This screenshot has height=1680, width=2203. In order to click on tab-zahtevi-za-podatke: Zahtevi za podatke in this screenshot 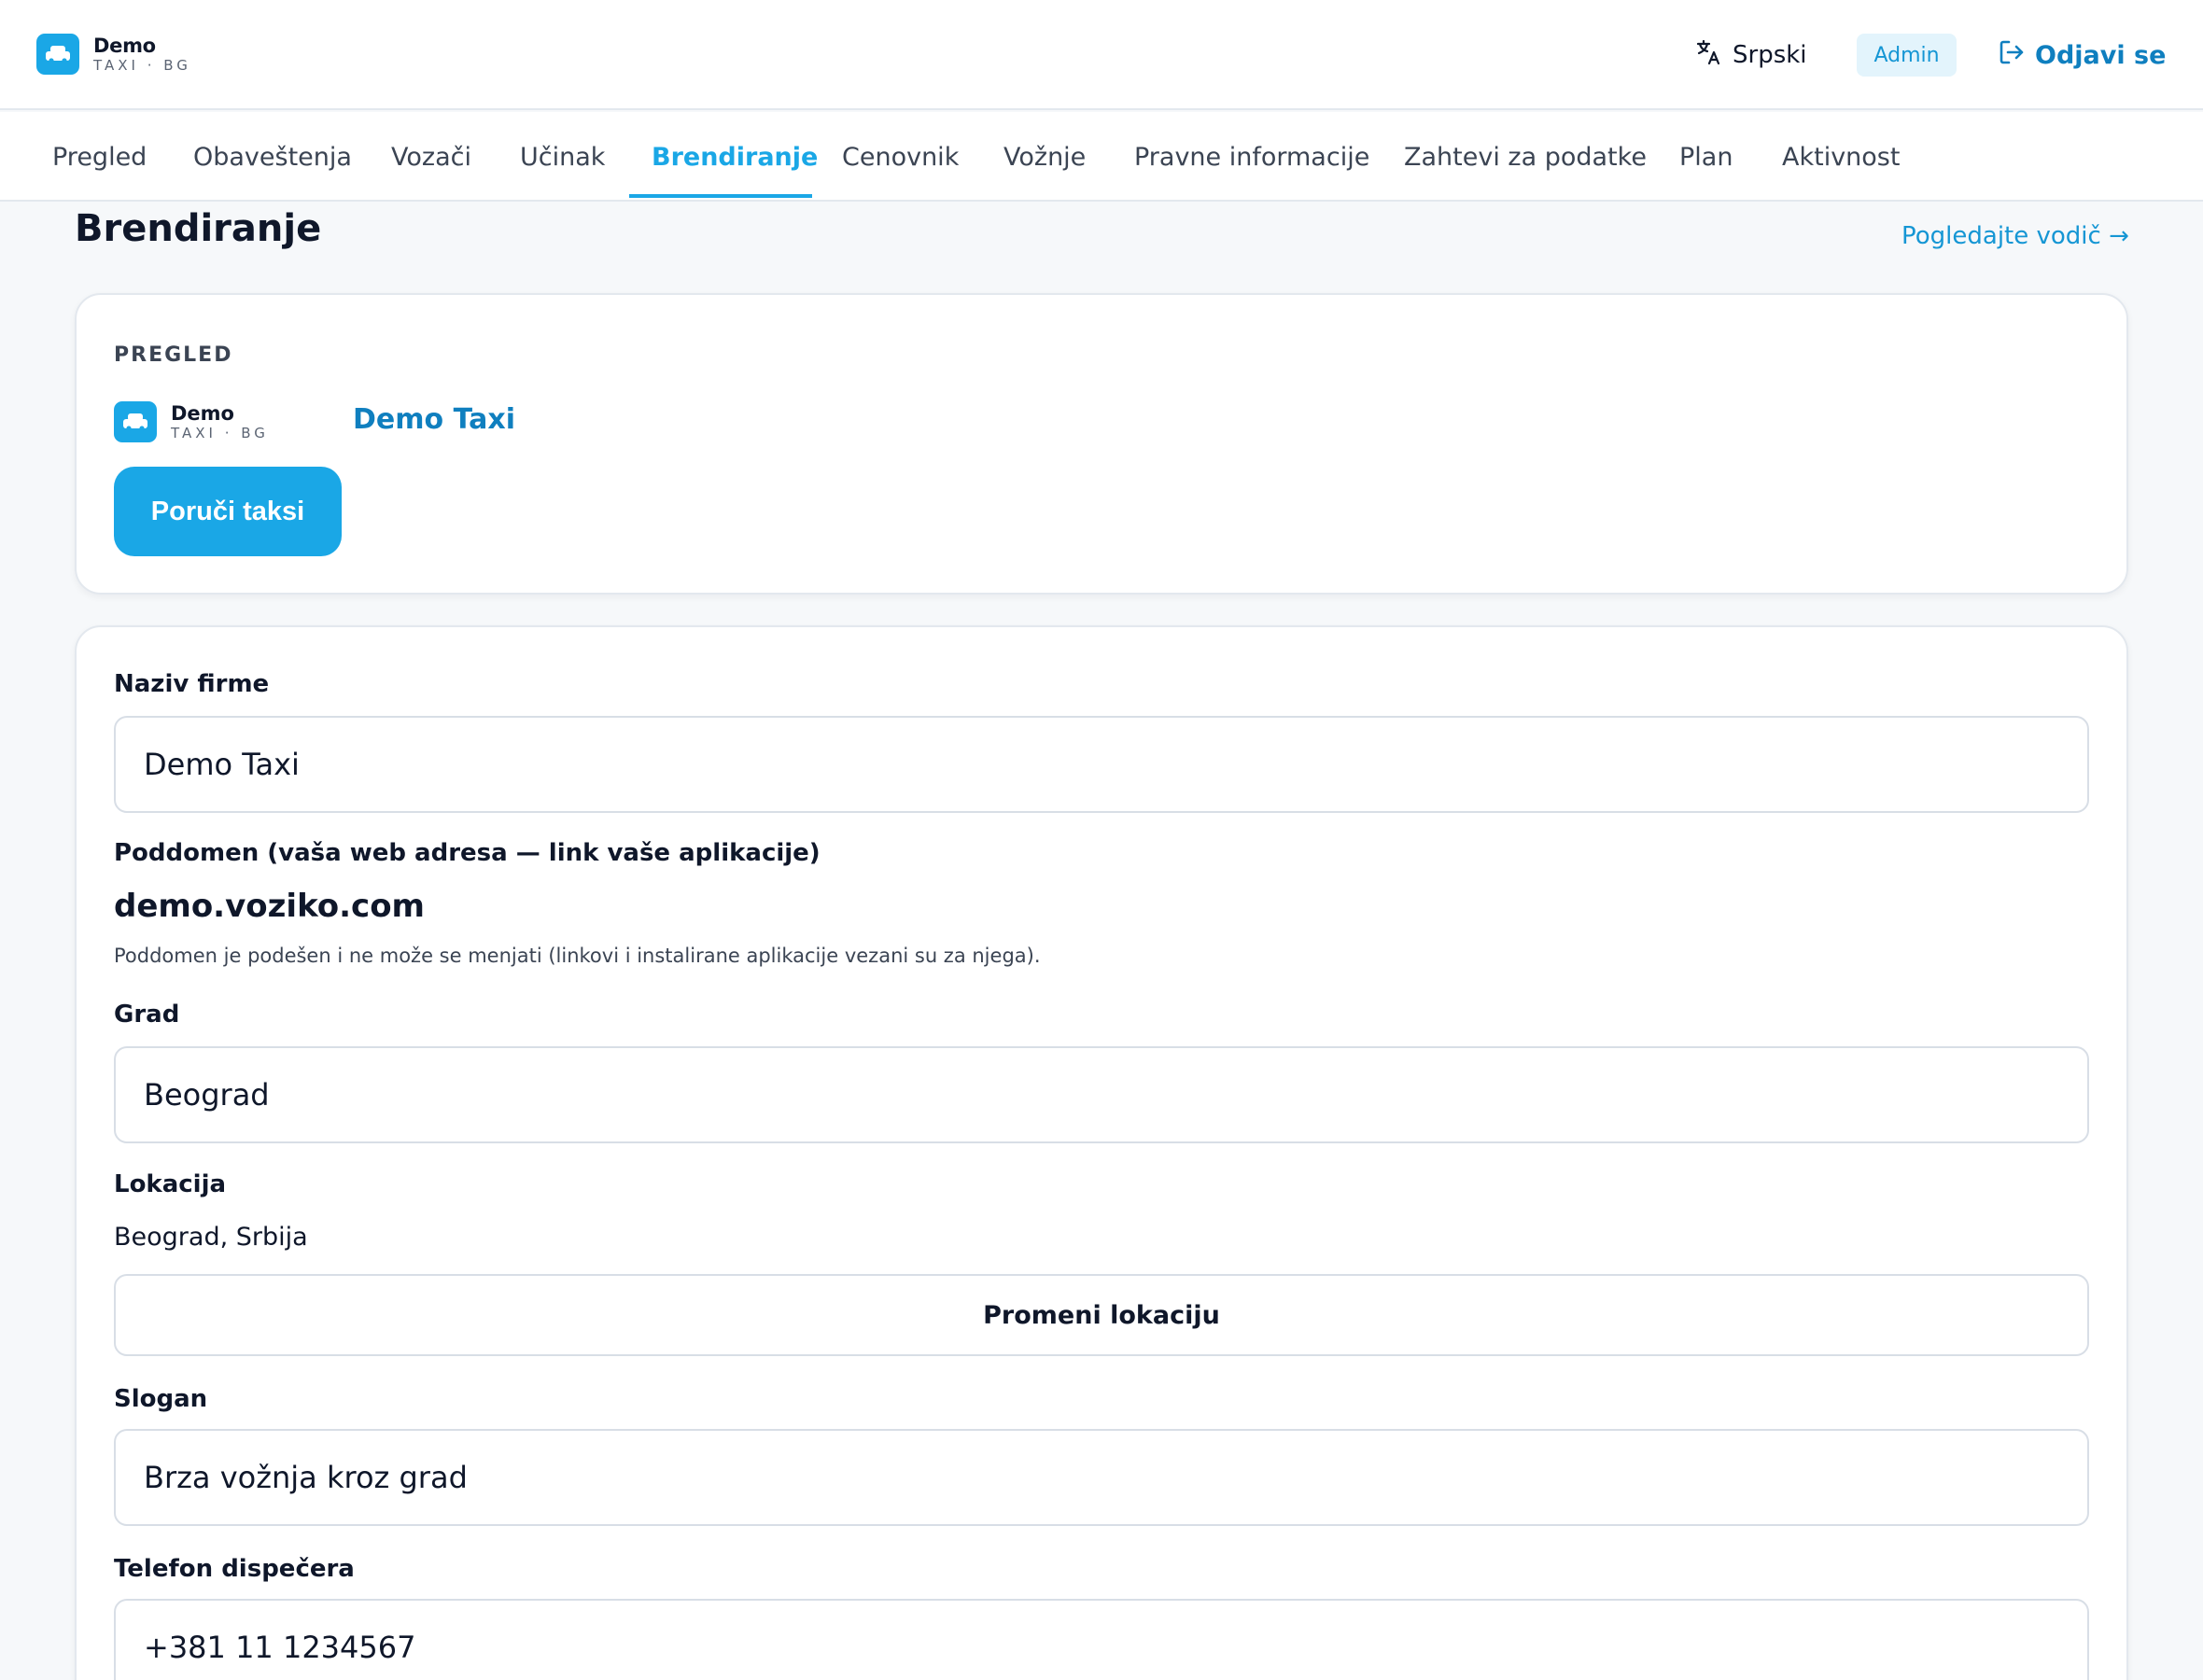, I will do `click(1525, 157)`.